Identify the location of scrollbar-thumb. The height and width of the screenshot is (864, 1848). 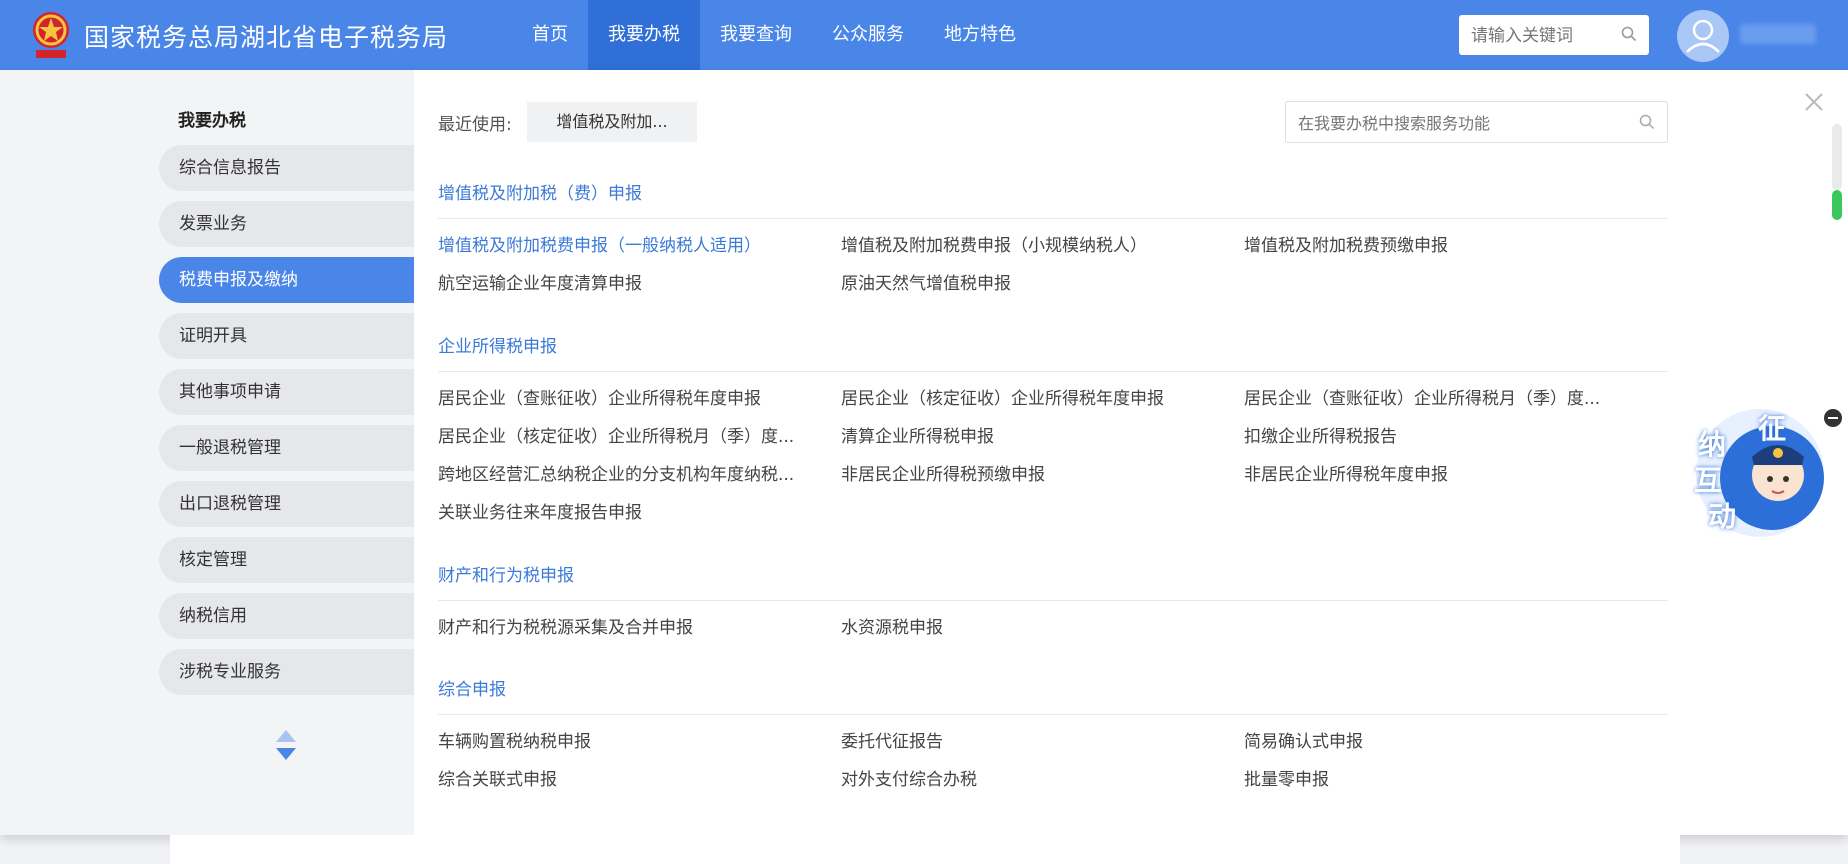
(1837, 205).